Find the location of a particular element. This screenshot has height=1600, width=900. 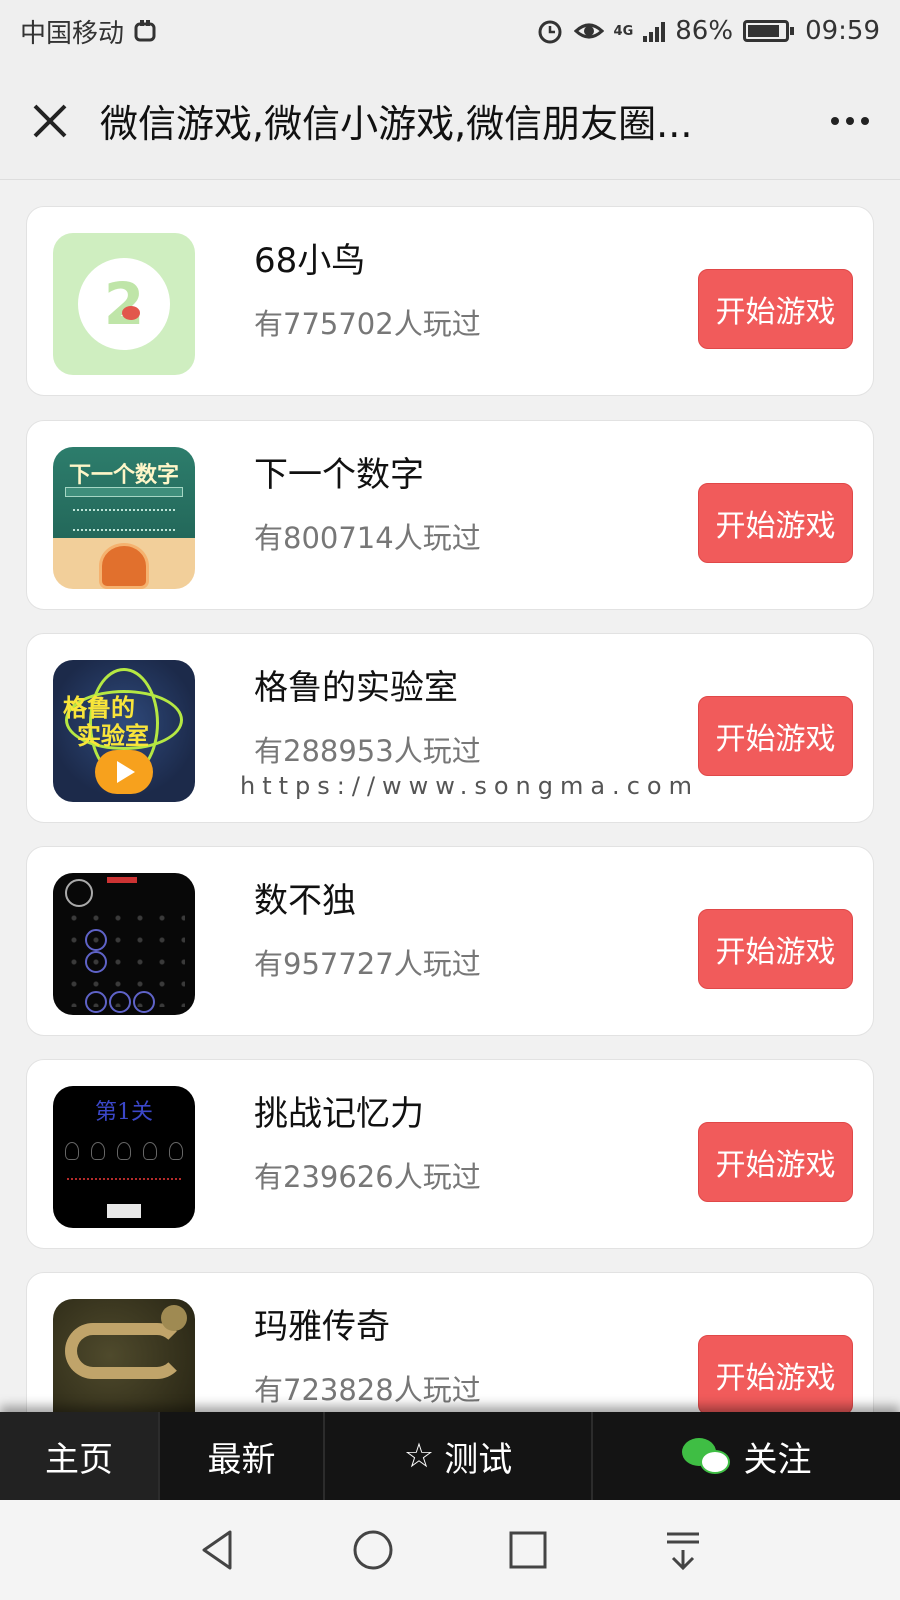

icon-title: 下一个数字 is located at coordinates (123, 475).